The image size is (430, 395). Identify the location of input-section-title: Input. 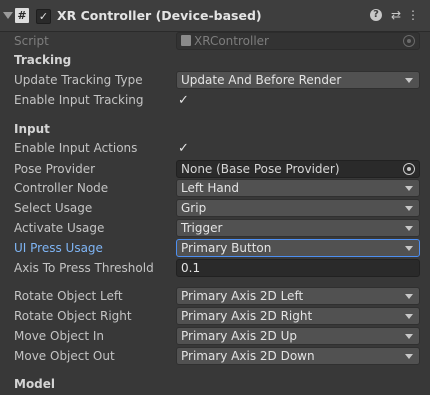
(32, 129).